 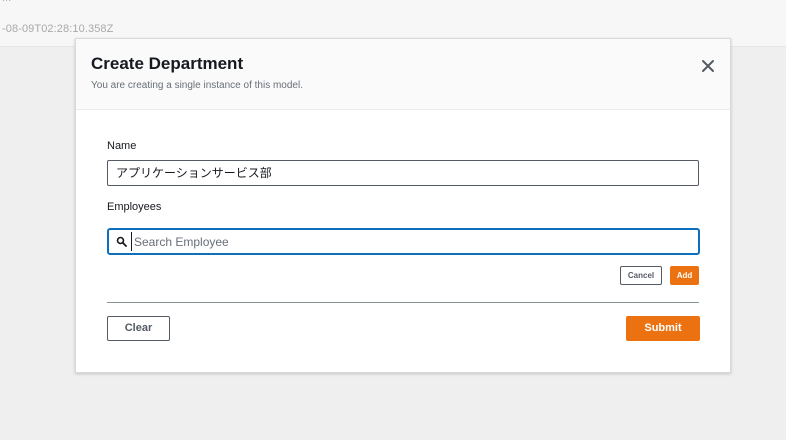 What do you see at coordinates (641, 275) in the screenshot?
I see `cancel-button: Cancel` at bounding box center [641, 275].